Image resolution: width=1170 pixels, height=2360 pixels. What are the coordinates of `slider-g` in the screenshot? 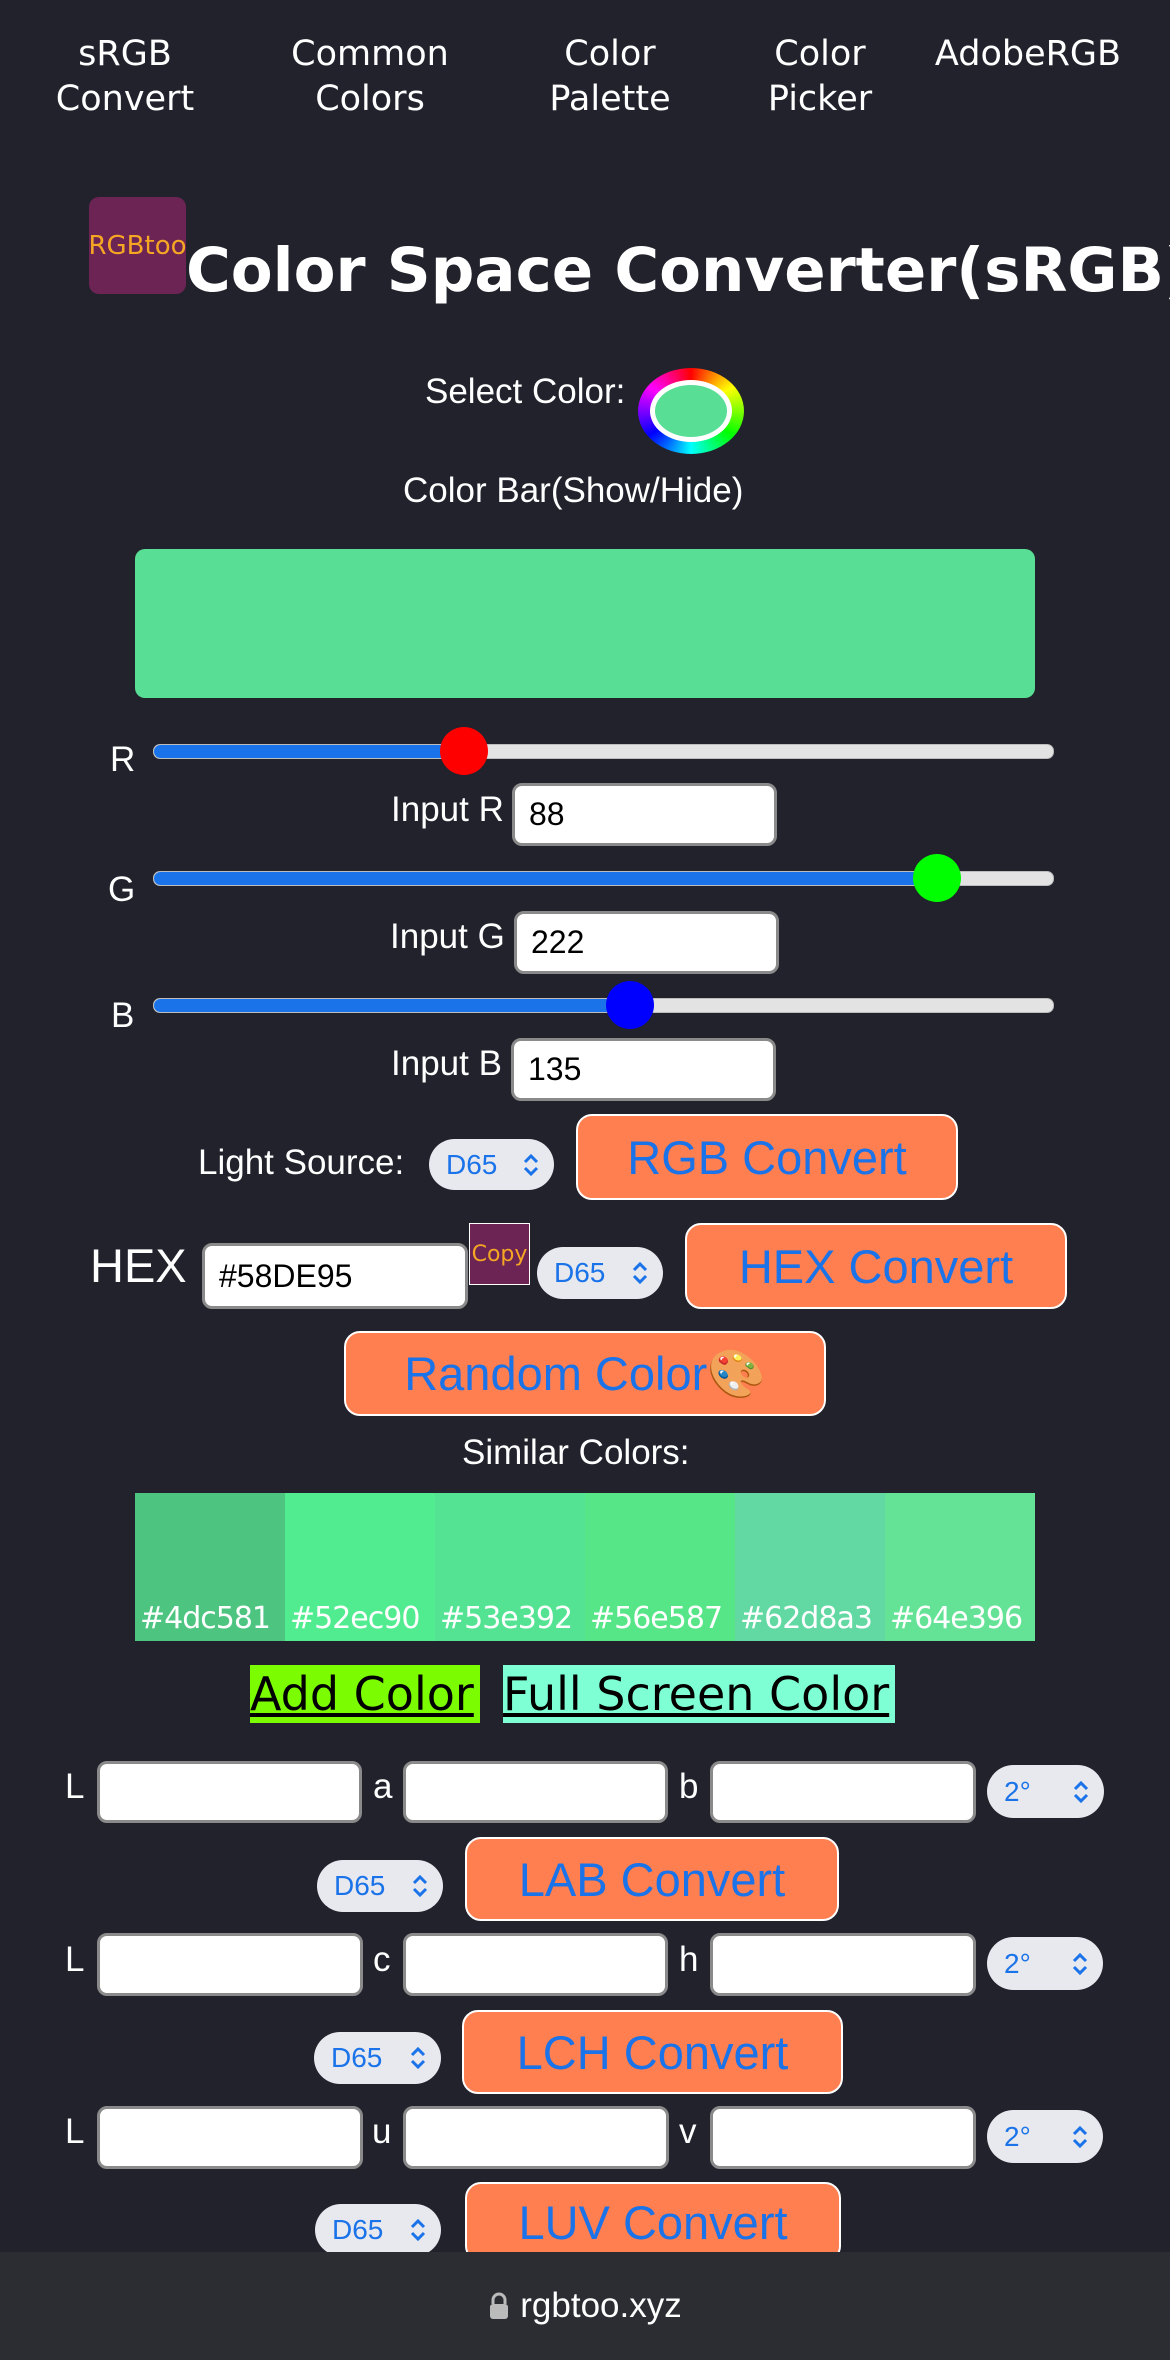 It's located at (603, 878).